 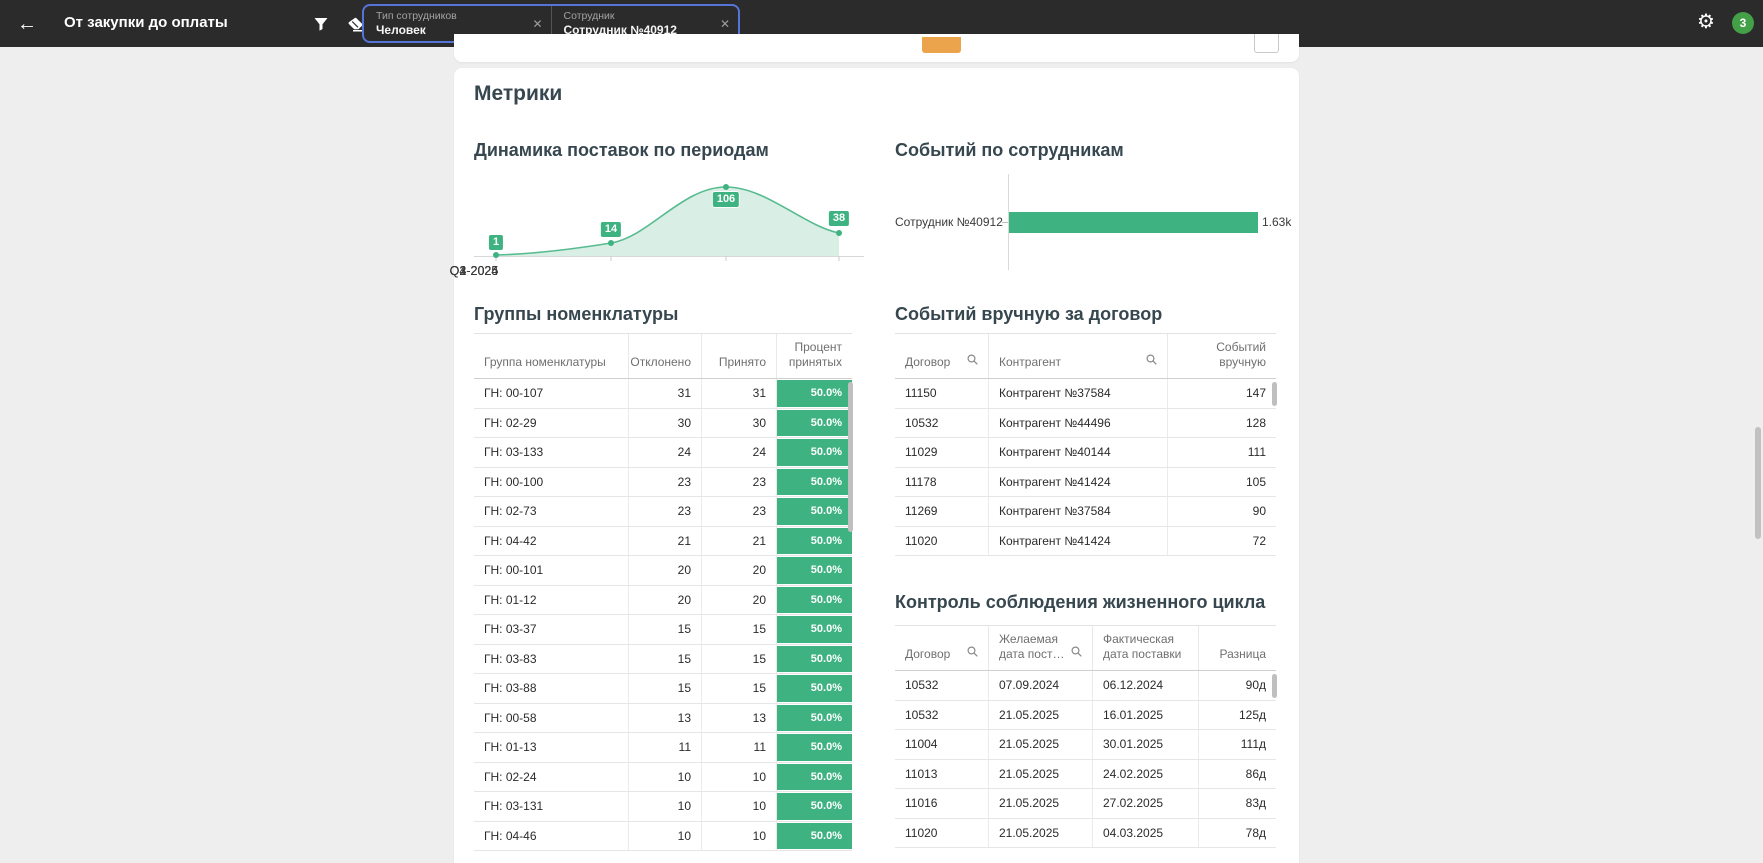 What do you see at coordinates (738, 688) in the screenshot?
I see `cell-accepted: 15` at bounding box center [738, 688].